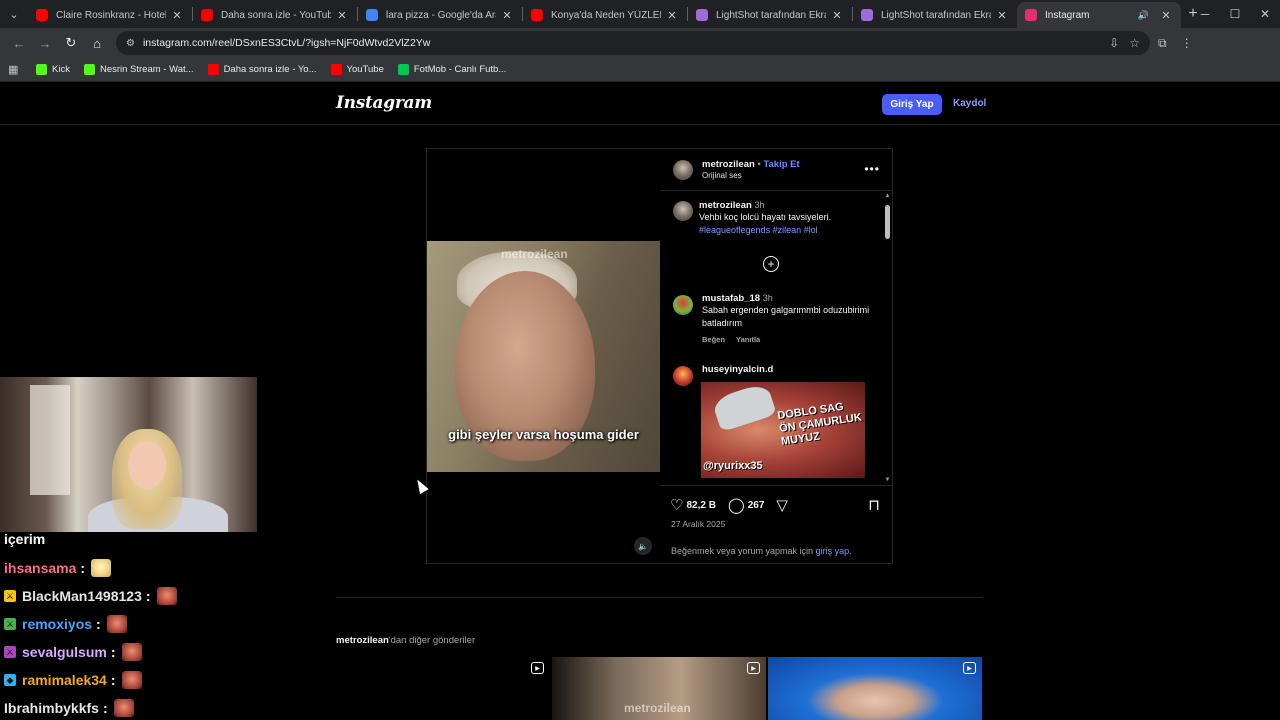 The width and height of the screenshot is (1280, 720). Describe the element at coordinates (969, 103) in the screenshot. I see `signup-link: Kaydol` at that location.